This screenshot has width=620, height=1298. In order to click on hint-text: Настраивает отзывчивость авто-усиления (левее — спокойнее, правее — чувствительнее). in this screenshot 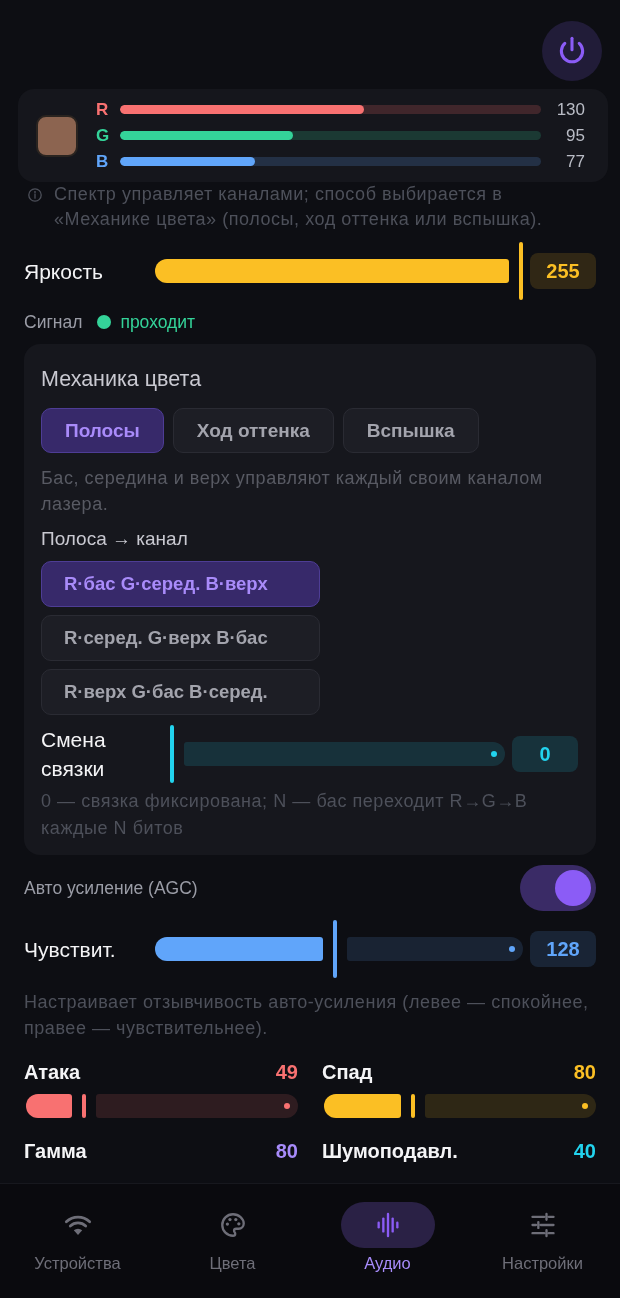, I will do `click(307, 1015)`.